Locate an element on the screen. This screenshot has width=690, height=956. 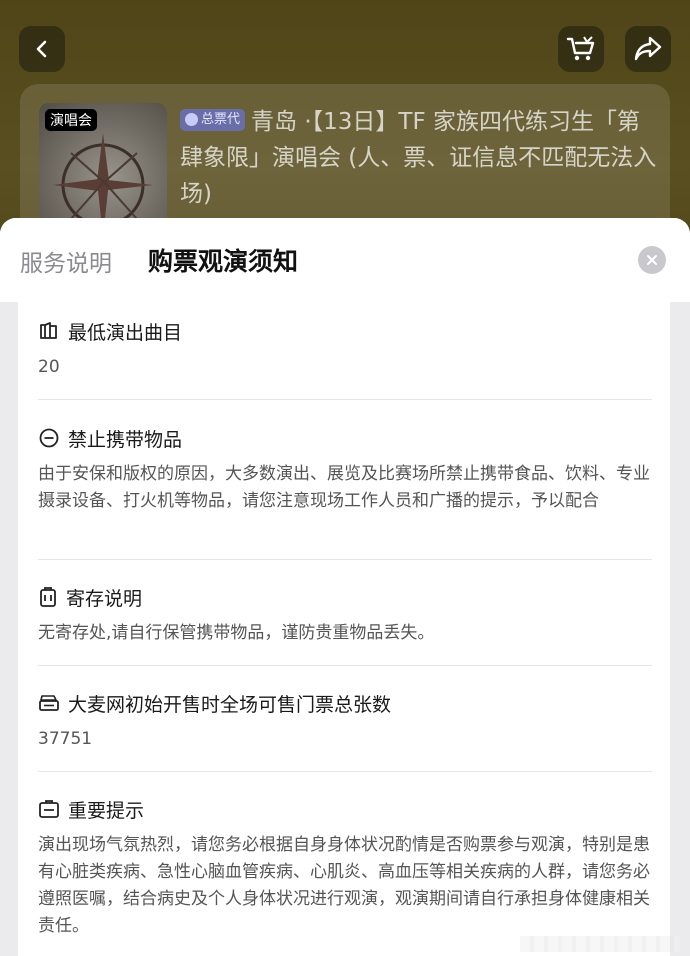
watermark is located at coordinates (600, 944).